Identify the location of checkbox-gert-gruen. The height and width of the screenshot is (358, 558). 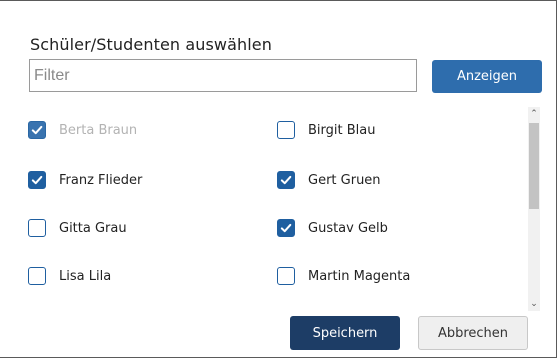
(286, 180).